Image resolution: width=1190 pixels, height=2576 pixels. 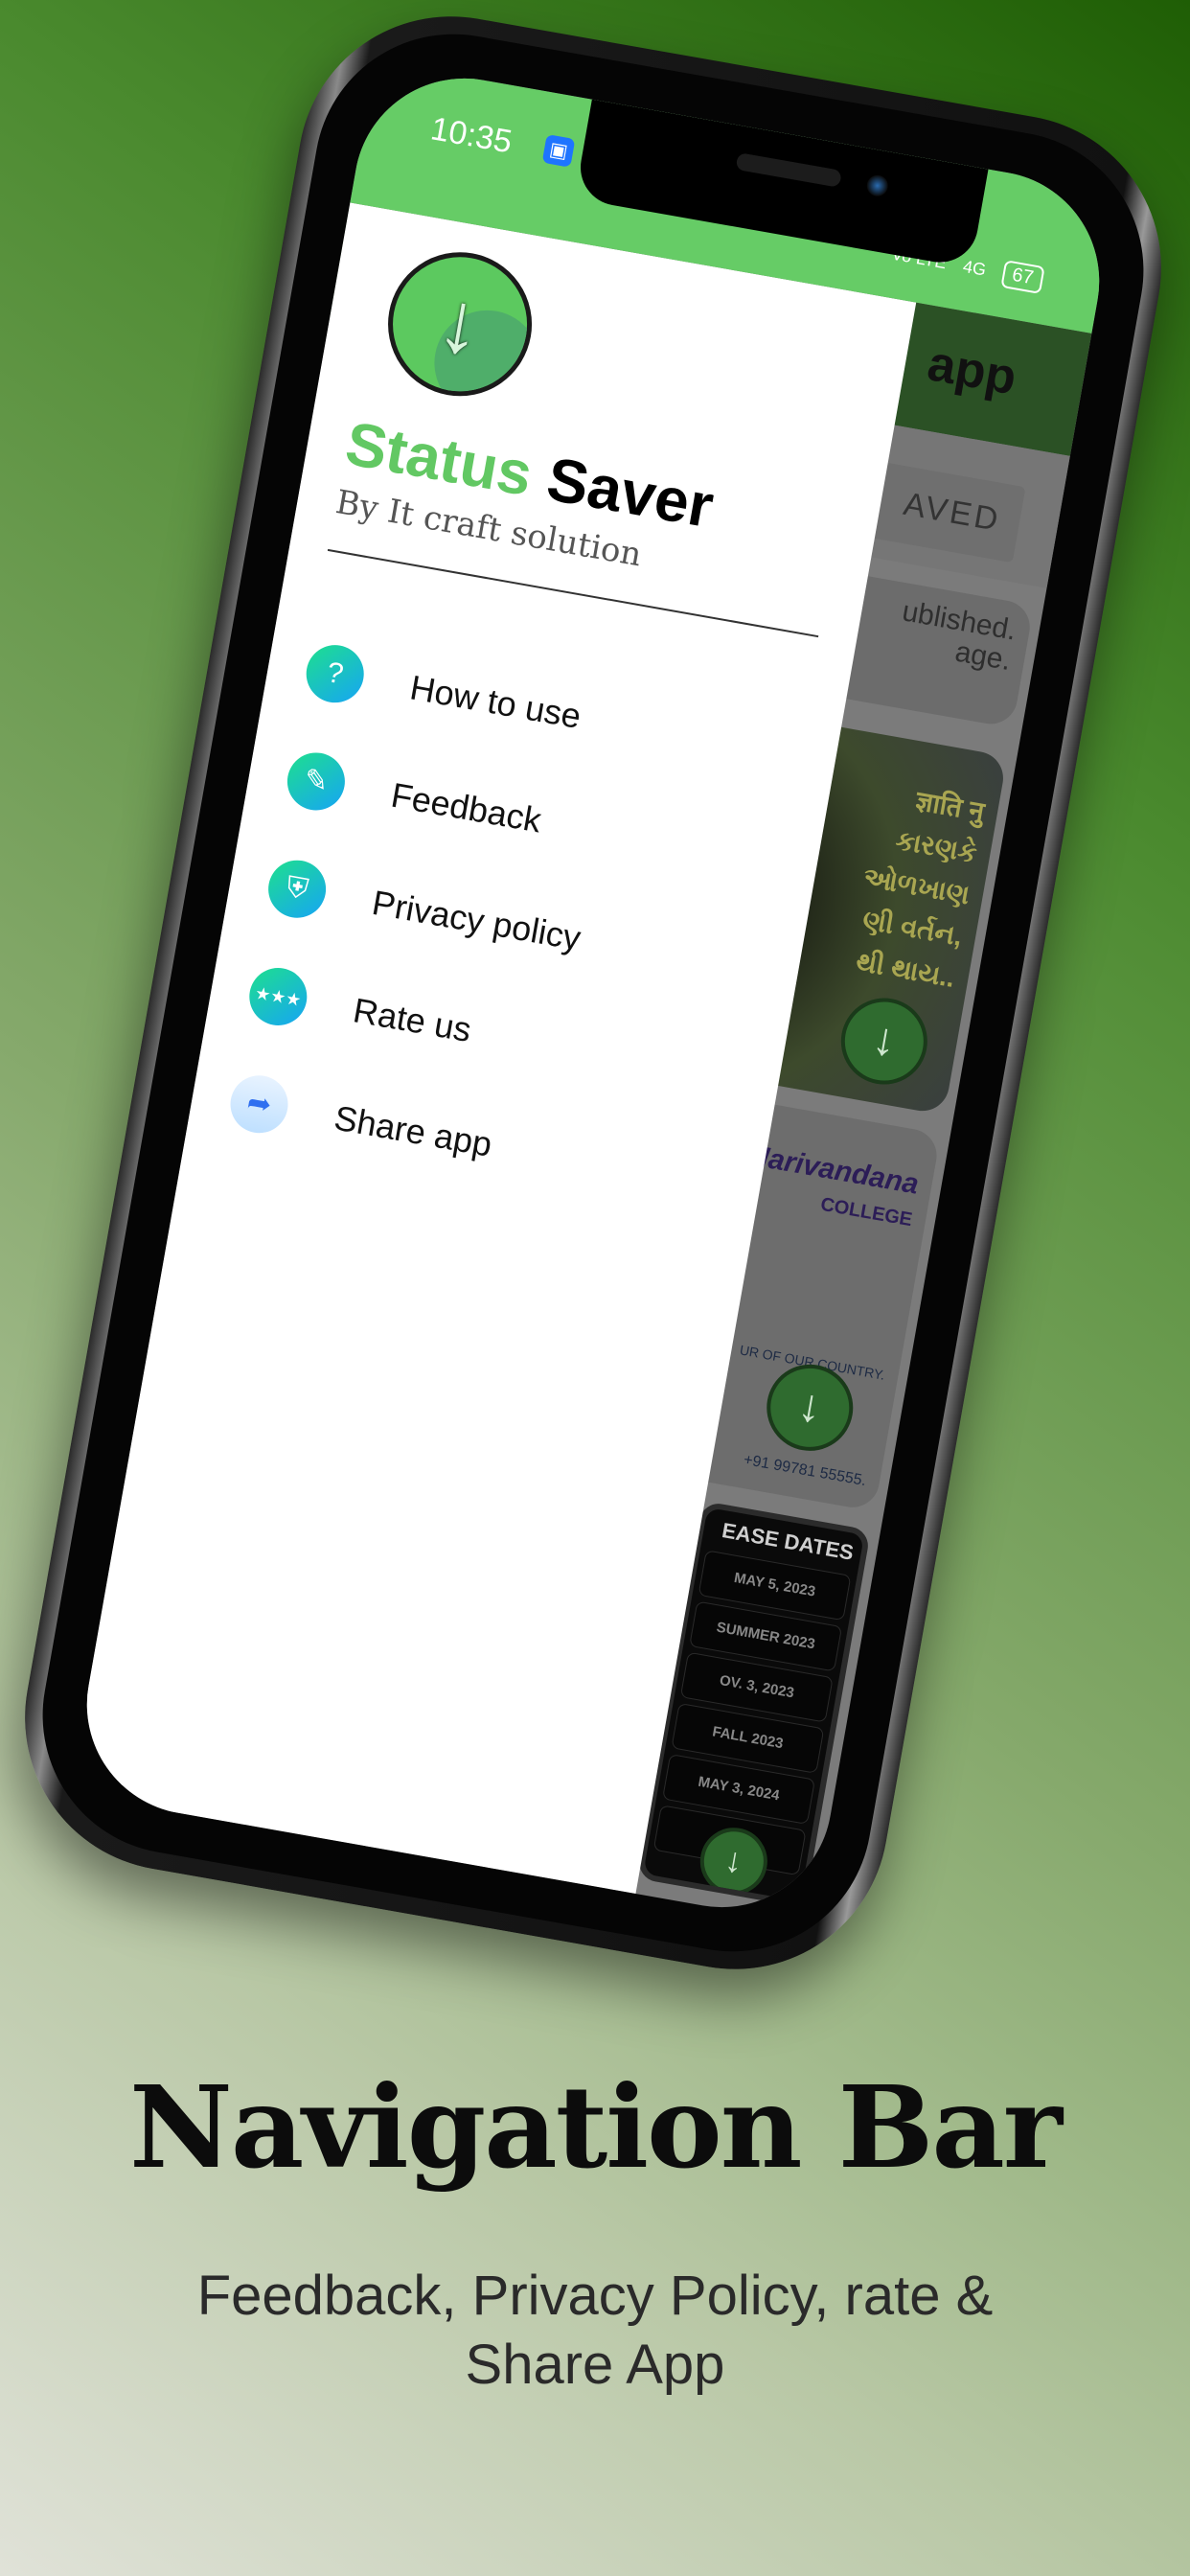 I want to click on subtitle-line: Share App, so click(x=595, y=2365).